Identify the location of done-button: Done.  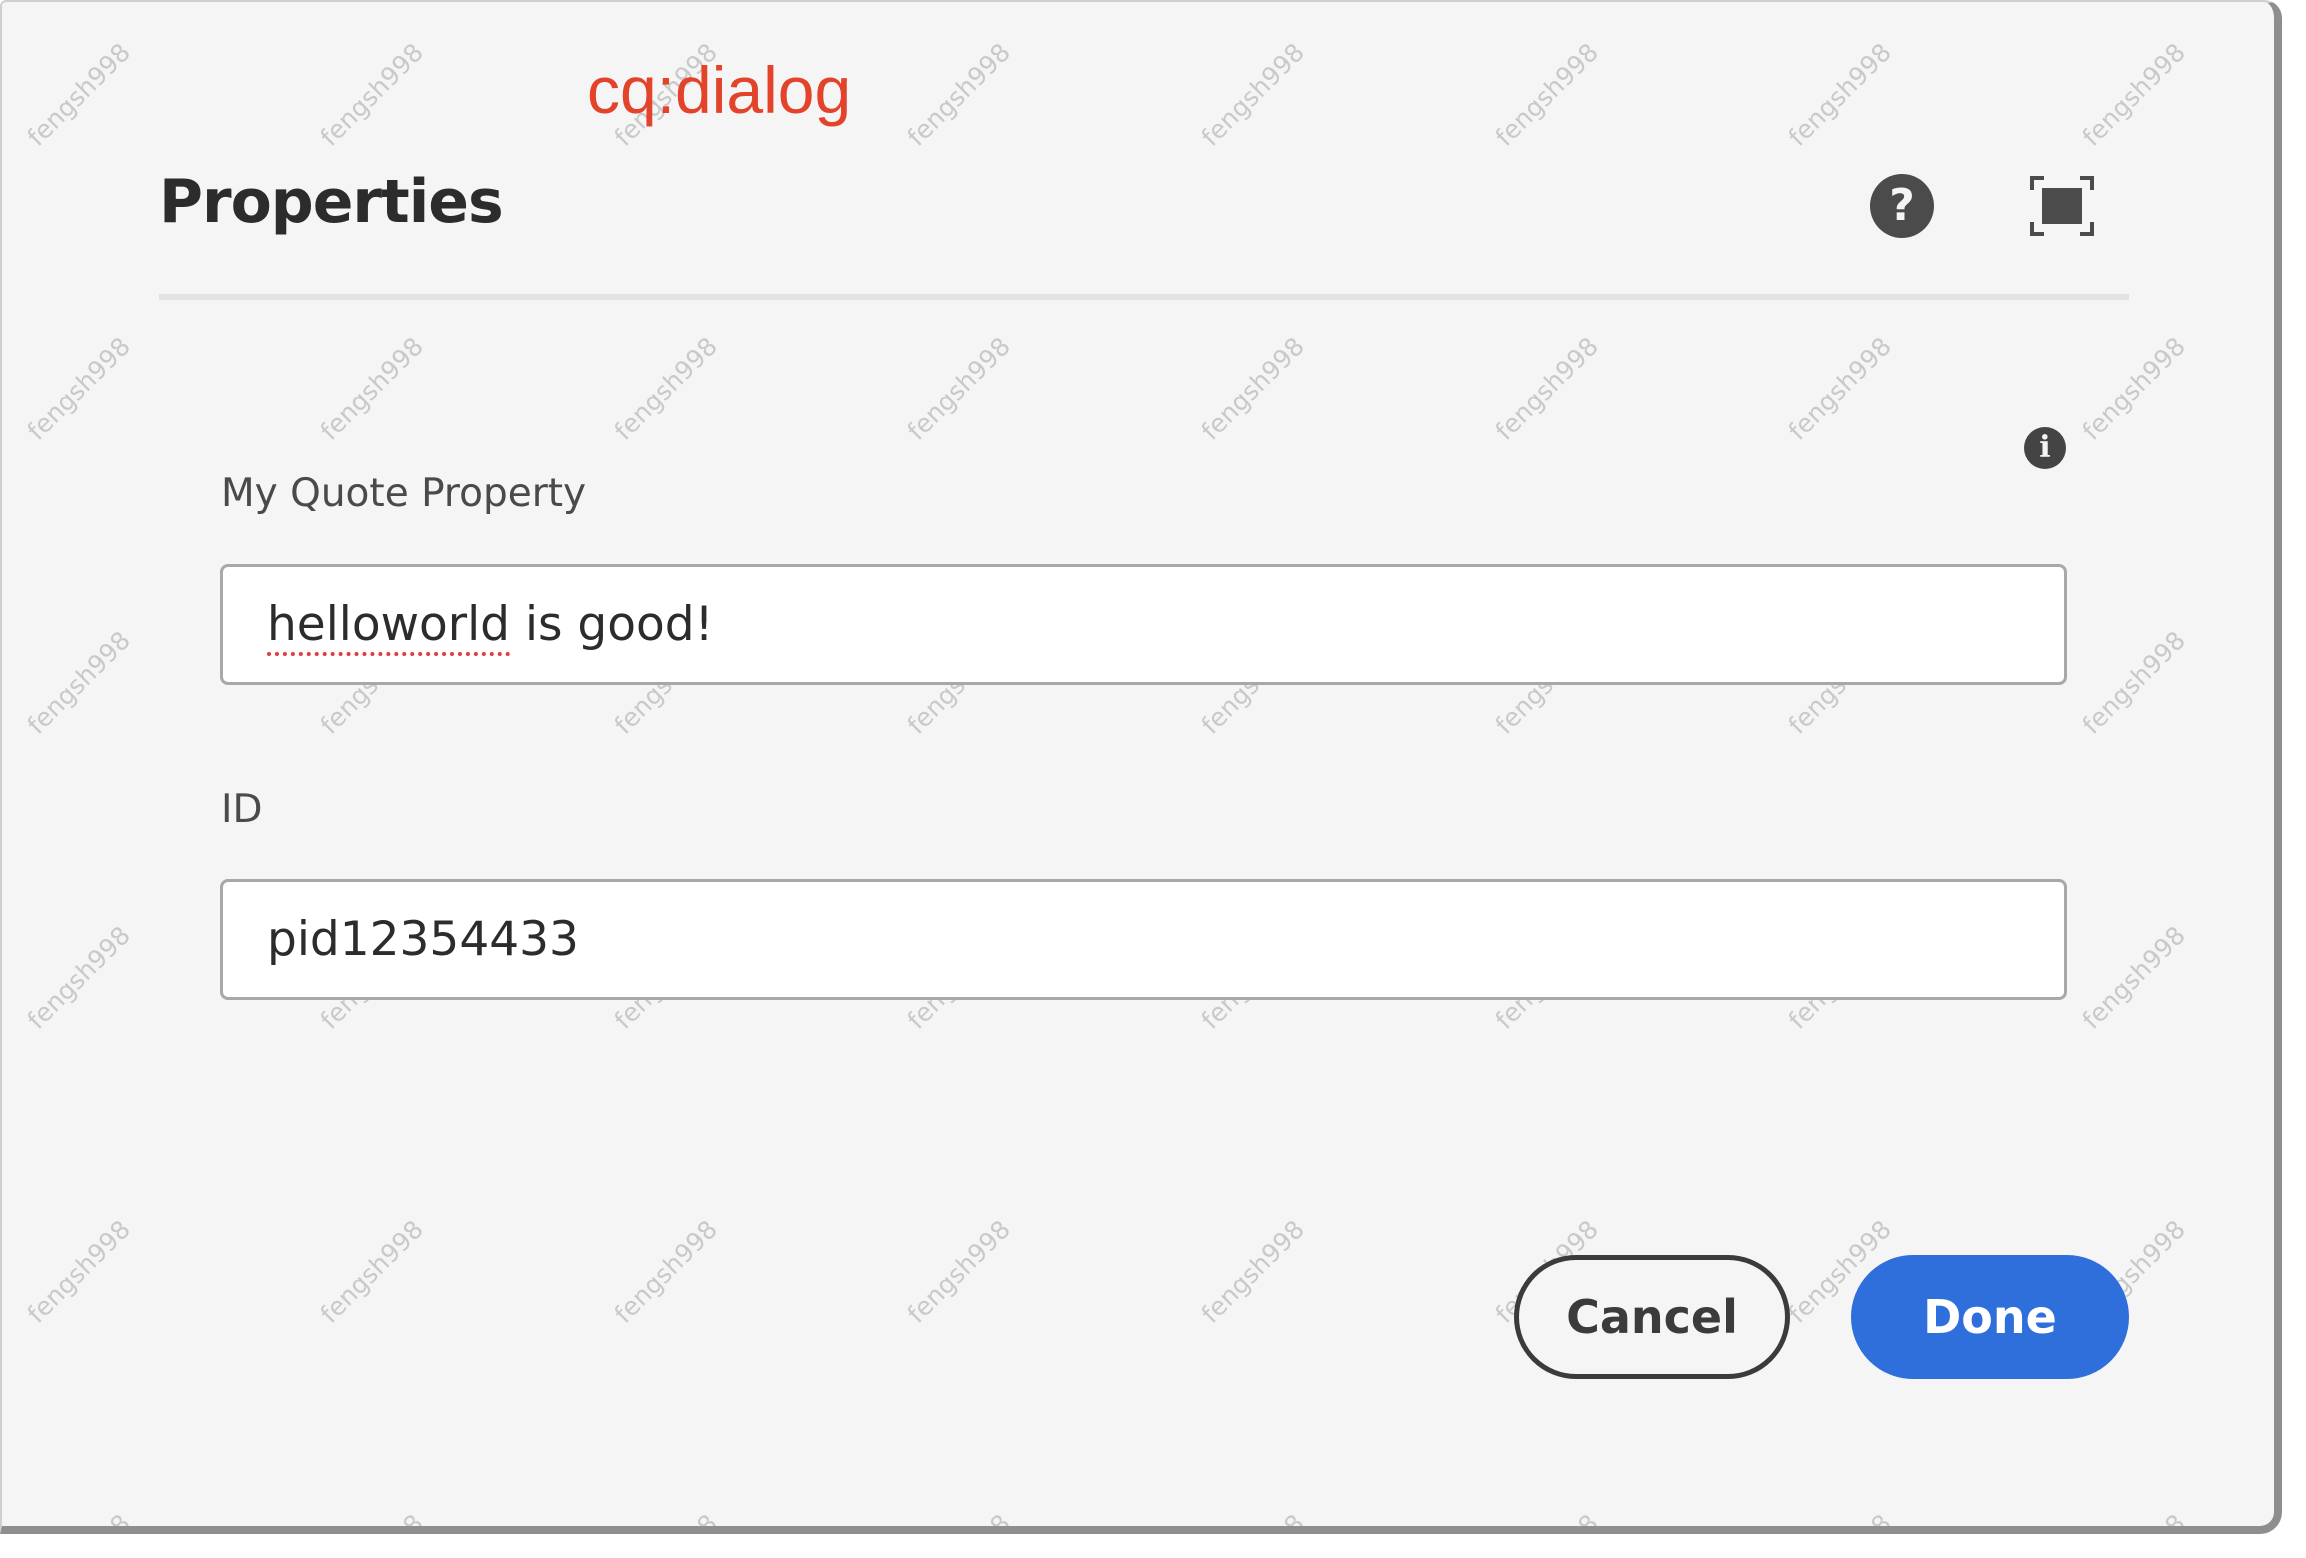
(1990, 1317).